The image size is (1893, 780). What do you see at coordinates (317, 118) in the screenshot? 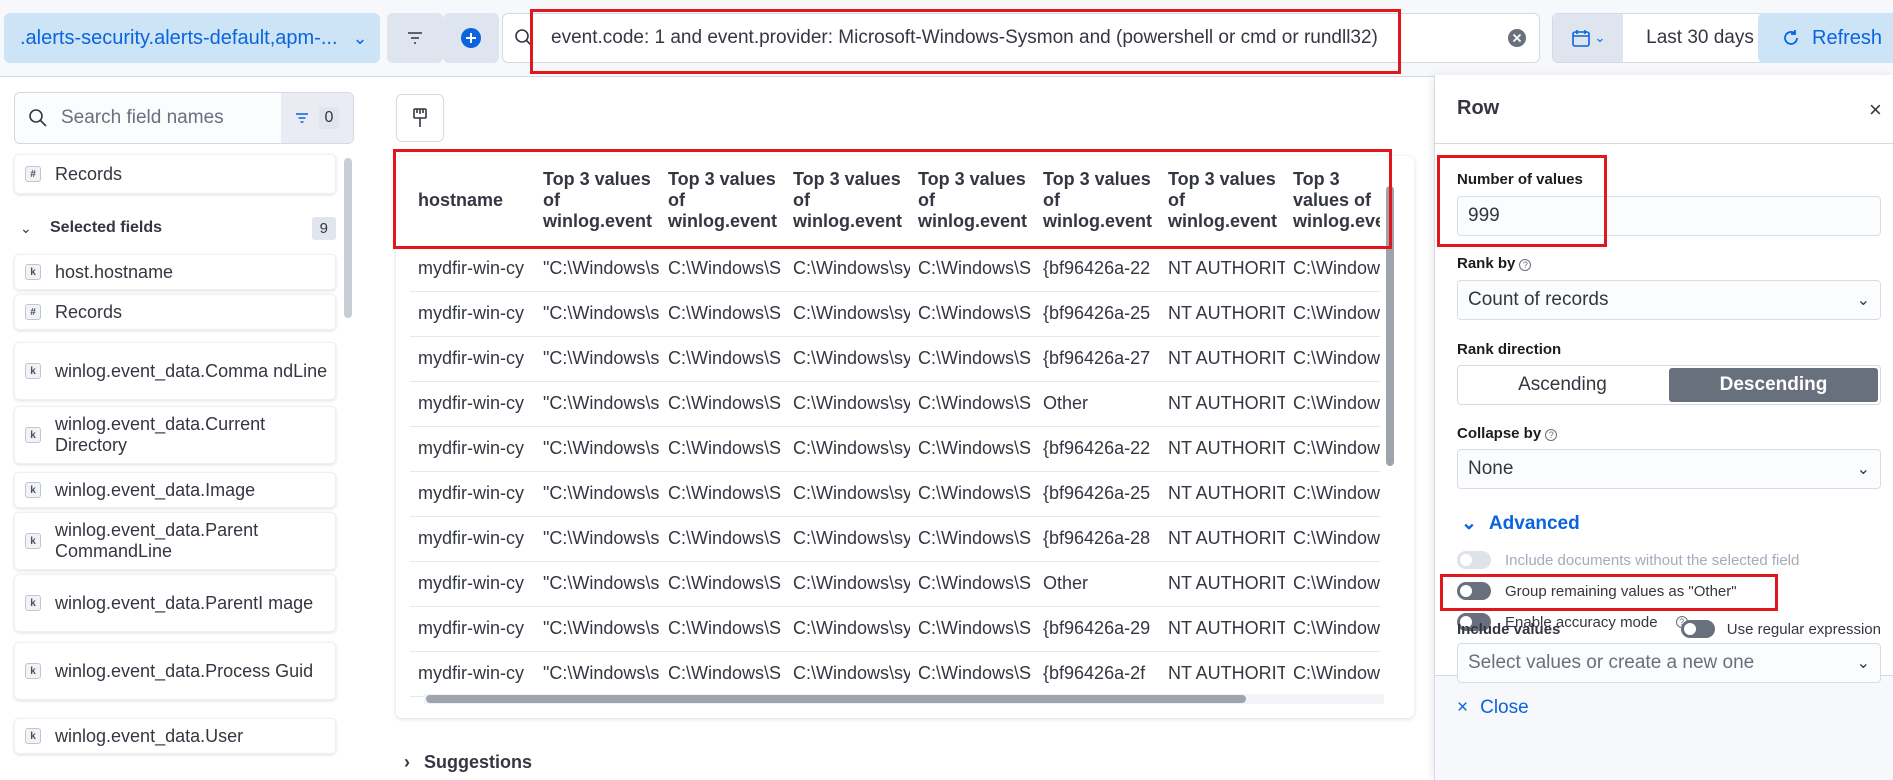
I see `field-filter-button: 0` at bounding box center [317, 118].